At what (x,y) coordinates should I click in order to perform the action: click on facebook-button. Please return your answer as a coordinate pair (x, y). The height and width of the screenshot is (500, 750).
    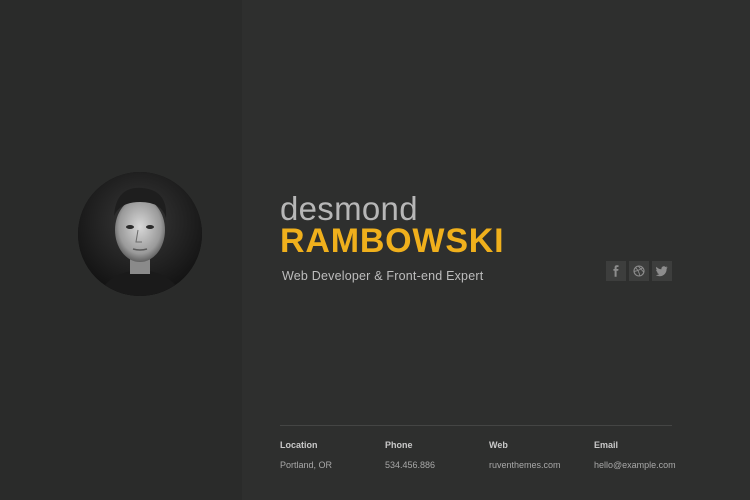
    Looking at the image, I should click on (616, 271).